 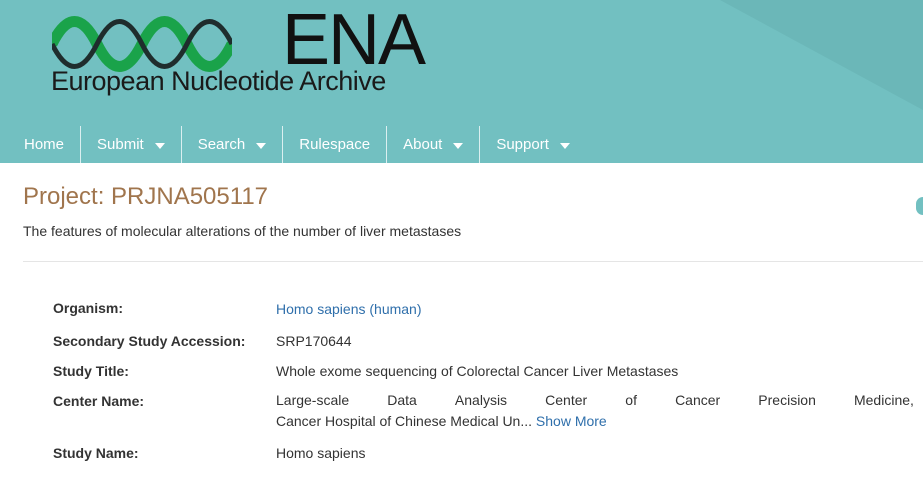 What do you see at coordinates (919, 206) in the screenshot?
I see `side-panel-toggle` at bounding box center [919, 206].